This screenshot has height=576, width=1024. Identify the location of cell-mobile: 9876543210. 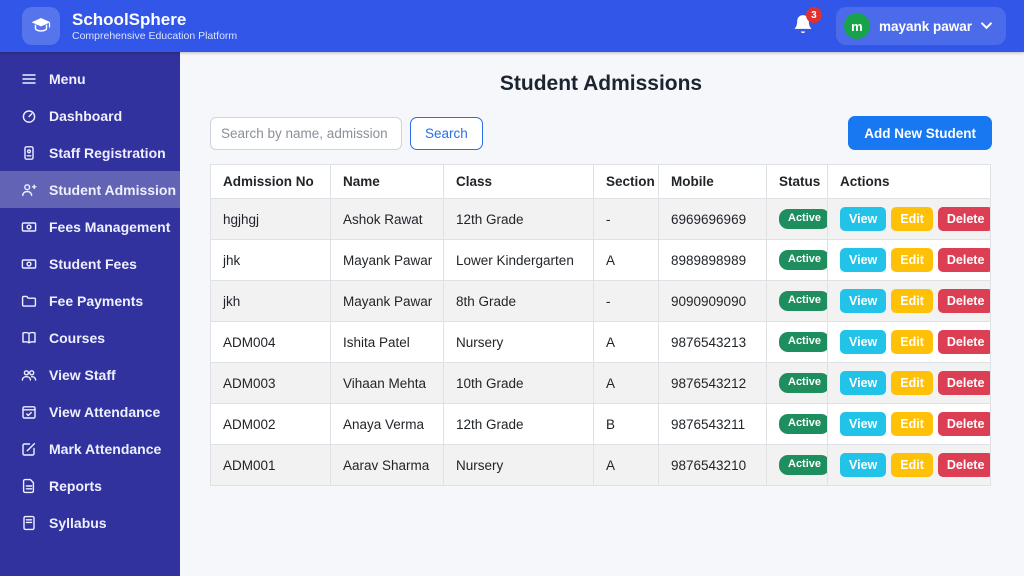
(712, 465).